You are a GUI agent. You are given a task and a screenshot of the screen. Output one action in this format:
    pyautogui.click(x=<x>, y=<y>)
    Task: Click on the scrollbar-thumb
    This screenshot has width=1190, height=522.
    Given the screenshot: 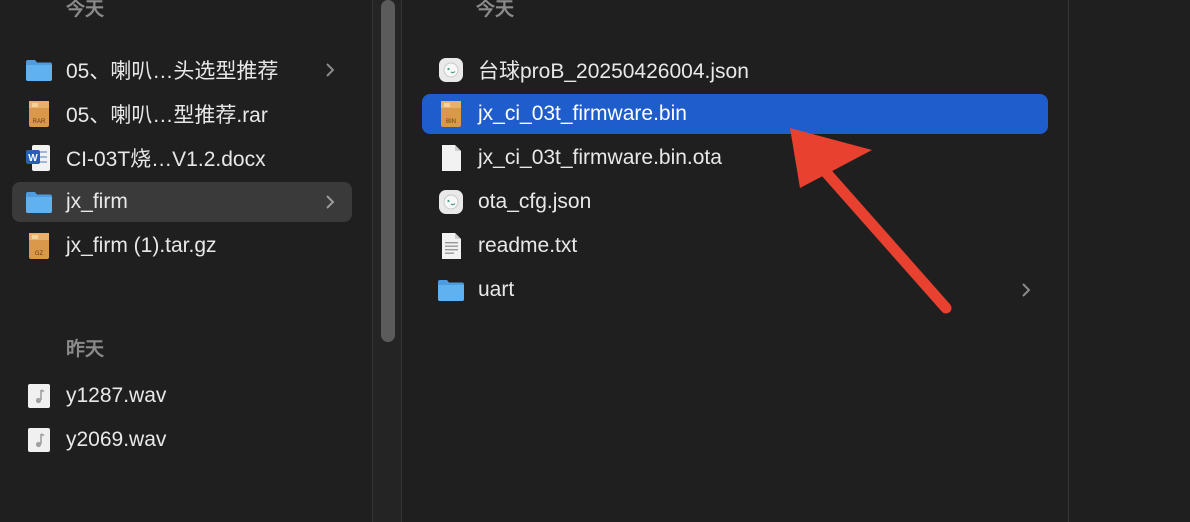 What is the action you would take?
    pyautogui.click(x=388, y=171)
    